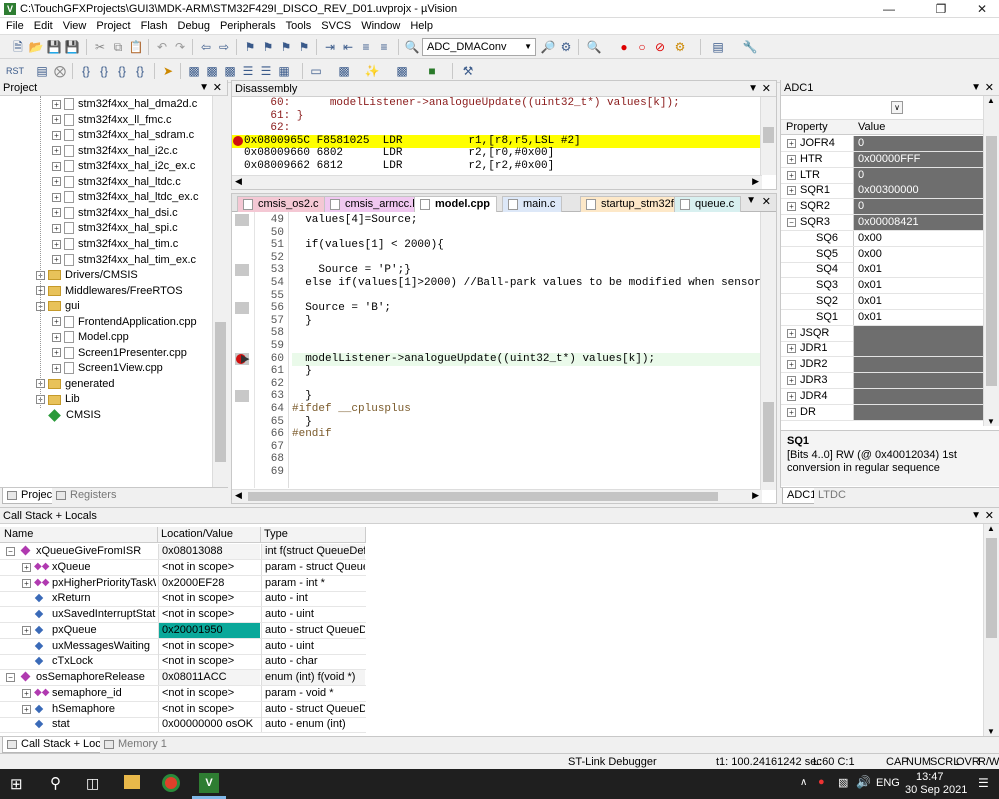 The image size is (999, 799). I want to click on project-tree-item: + stm32f4xx_hal_tim.c, so click(115, 244).